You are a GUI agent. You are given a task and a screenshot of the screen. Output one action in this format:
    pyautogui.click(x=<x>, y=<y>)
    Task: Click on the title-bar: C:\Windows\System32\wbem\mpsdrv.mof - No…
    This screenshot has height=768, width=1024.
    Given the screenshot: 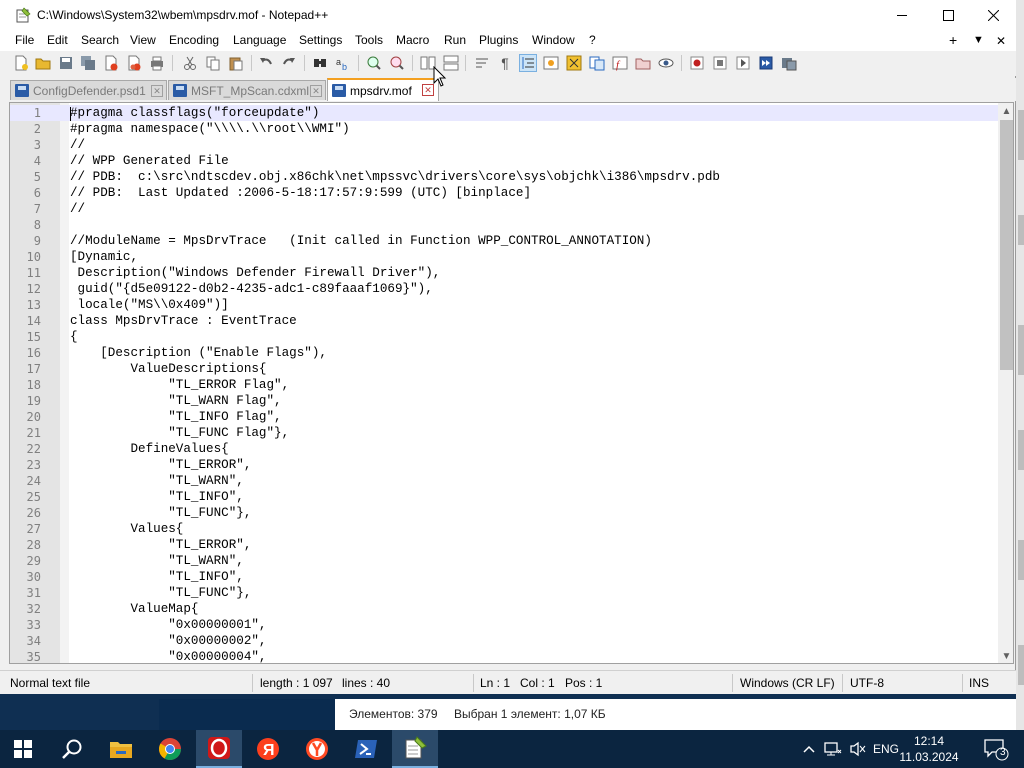 What is the action you would take?
    pyautogui.click(x=508, y=15)
    